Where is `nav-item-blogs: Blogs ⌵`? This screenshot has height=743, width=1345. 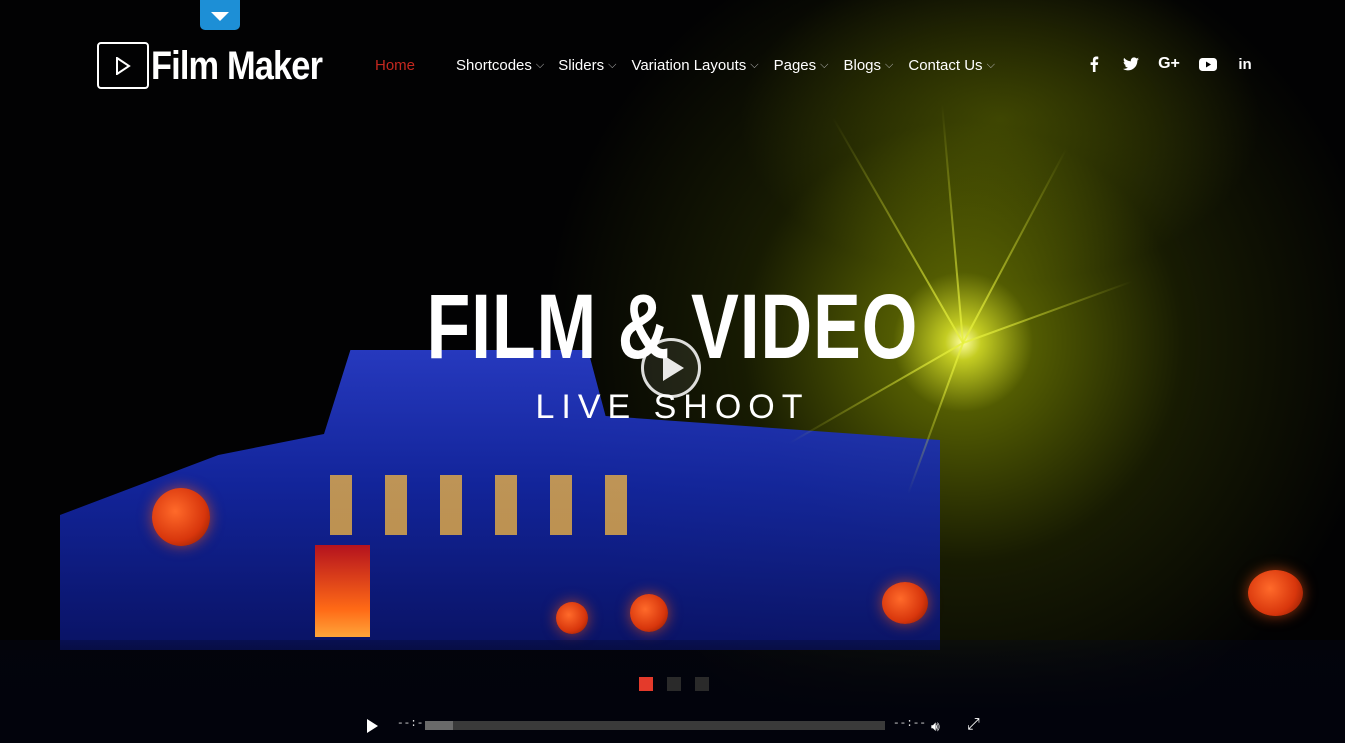
nav-item-blogs: Blogs ⌵ is located at coordinates (868, 65).